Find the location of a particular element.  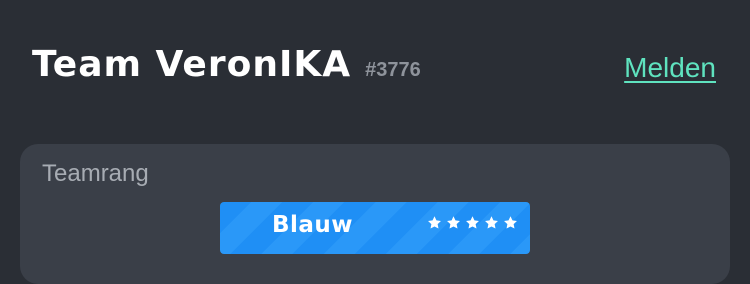

team-title: Team VeronIKA #3776 is located at coordinates (226, 64).